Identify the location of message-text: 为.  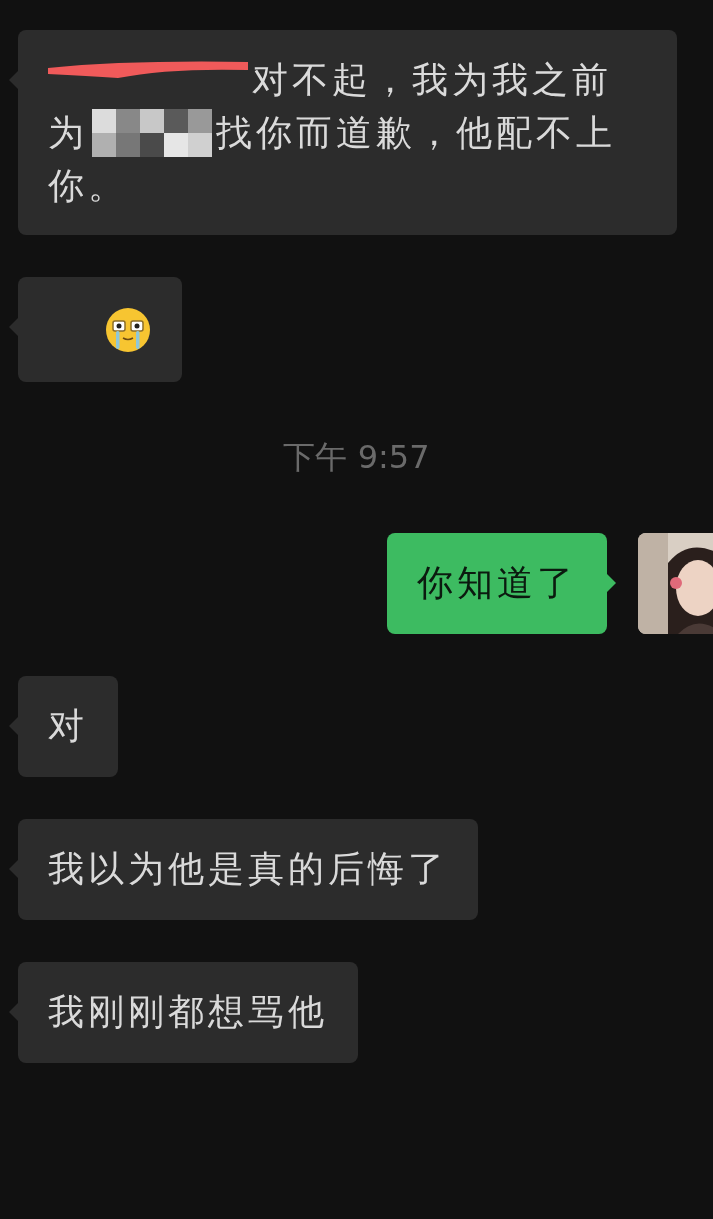
(68, 133).